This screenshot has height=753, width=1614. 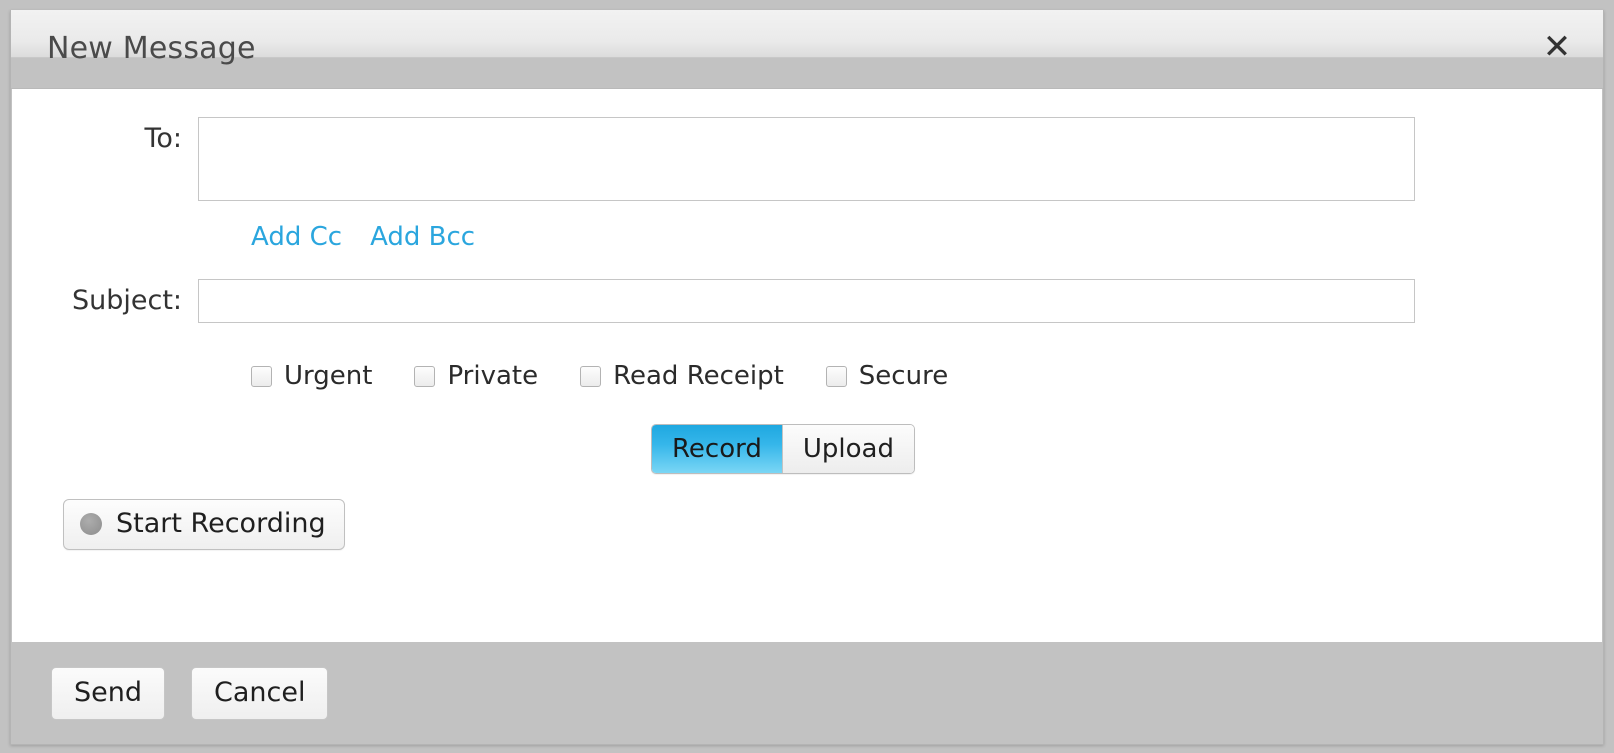 I want to click on attachment-mode-toggle: Record Upload, so click(x=783, y=449).